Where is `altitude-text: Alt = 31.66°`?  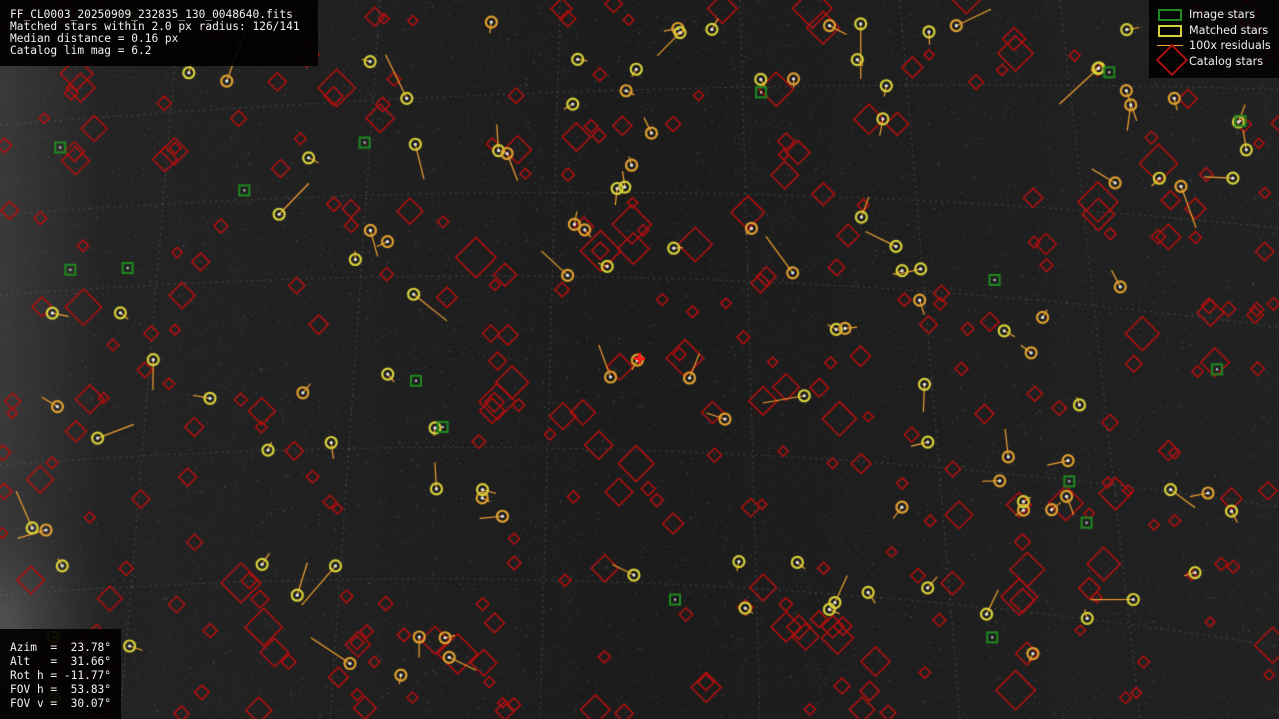 altitude-text: Alt = 31.66° is located at coordinates (61, 661).